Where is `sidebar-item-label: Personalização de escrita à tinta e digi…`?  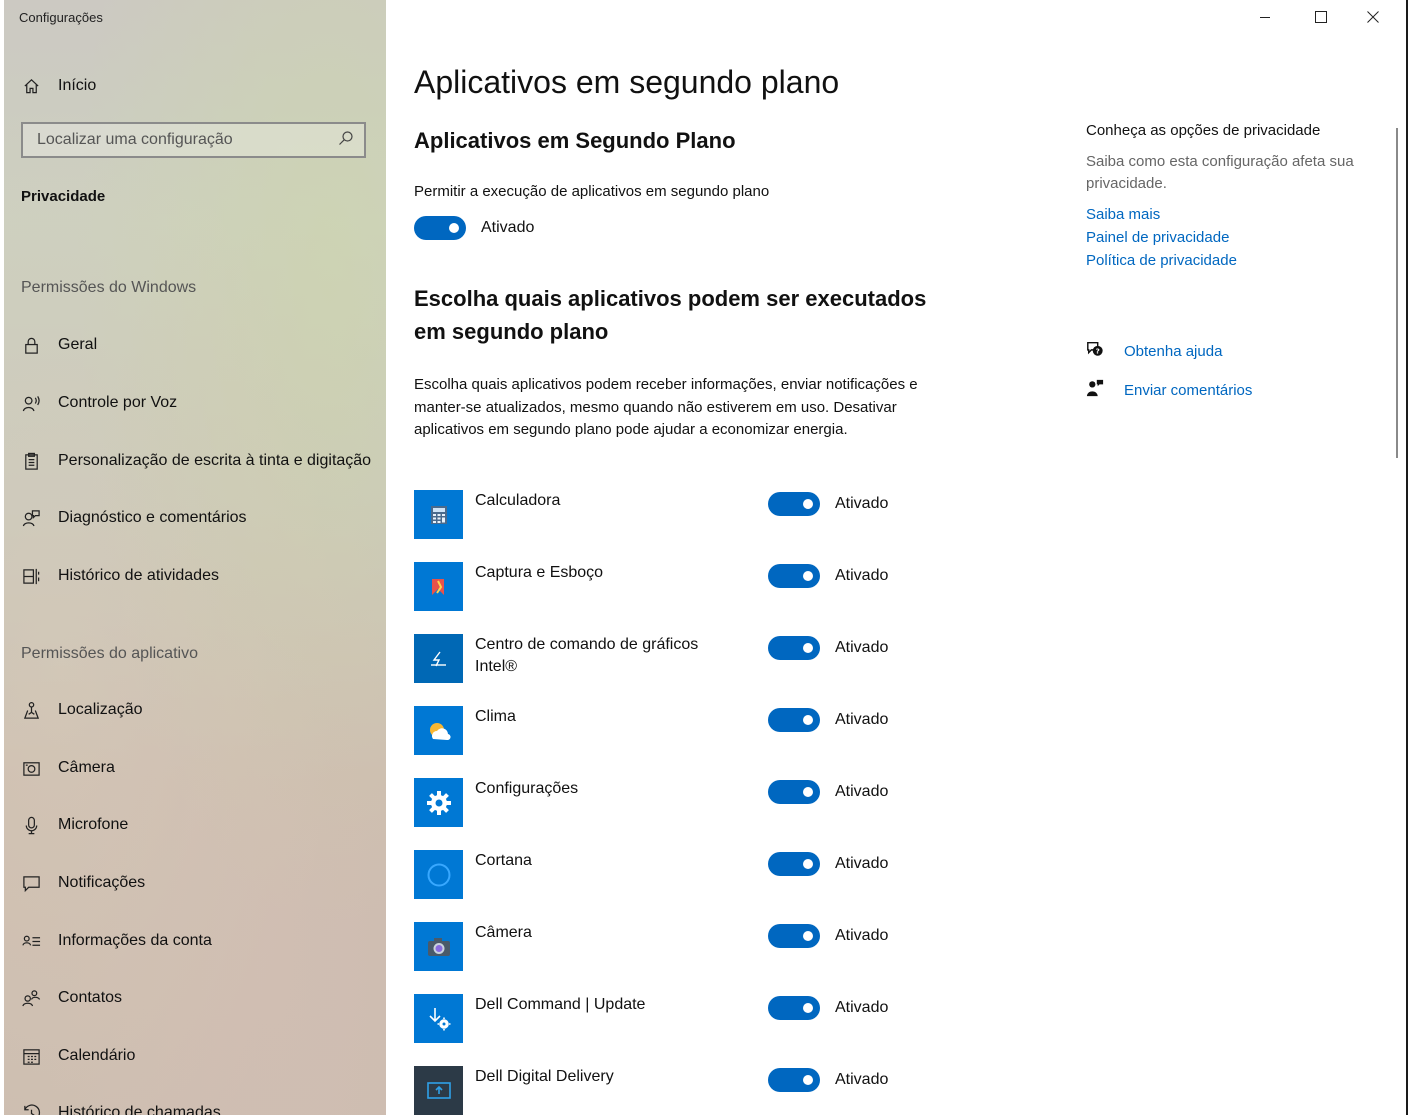 sidebar-item-label: Personalização de escrita à tinta e digi… is located at coordinates (215, 460).